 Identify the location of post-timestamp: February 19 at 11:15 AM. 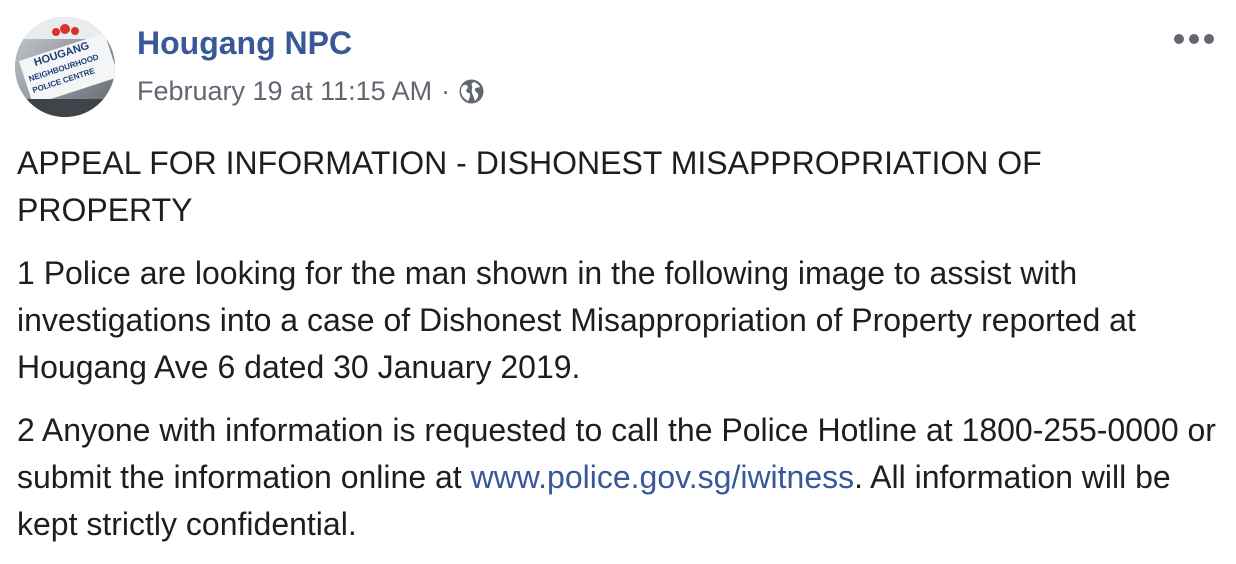
(284, 91).